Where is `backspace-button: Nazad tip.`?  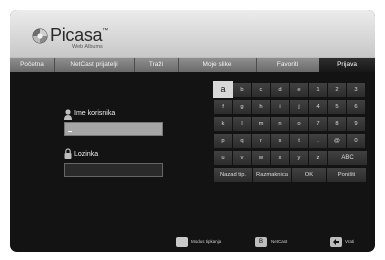
backspace-button: Nazad tip. is located at coordinates (233, 175).